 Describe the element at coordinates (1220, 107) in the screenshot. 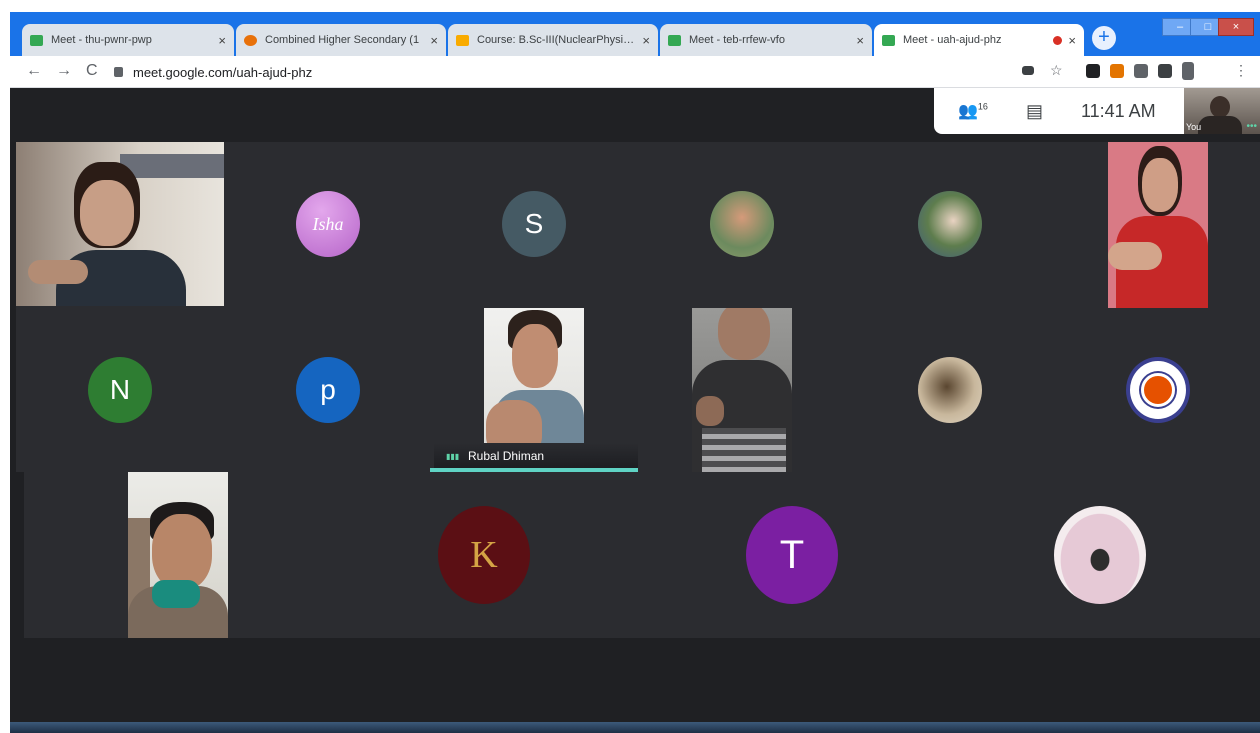

I see `self-head` at that location.